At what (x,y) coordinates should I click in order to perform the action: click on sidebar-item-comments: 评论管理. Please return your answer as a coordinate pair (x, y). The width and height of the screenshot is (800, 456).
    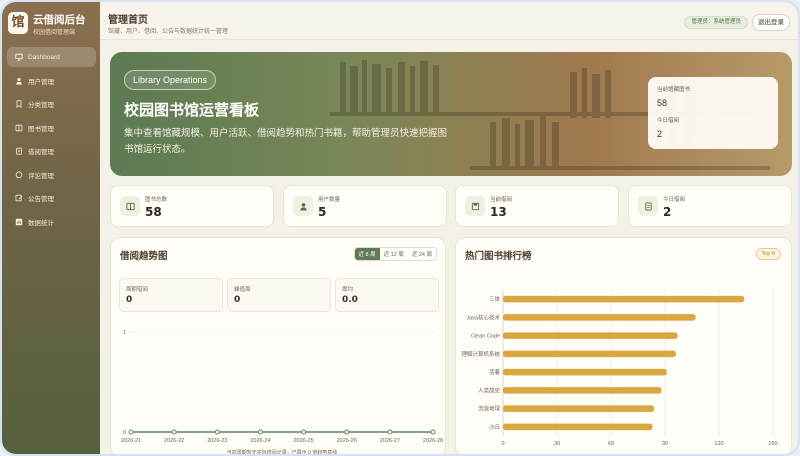
    Looking at the image, I should click on (51, 175).